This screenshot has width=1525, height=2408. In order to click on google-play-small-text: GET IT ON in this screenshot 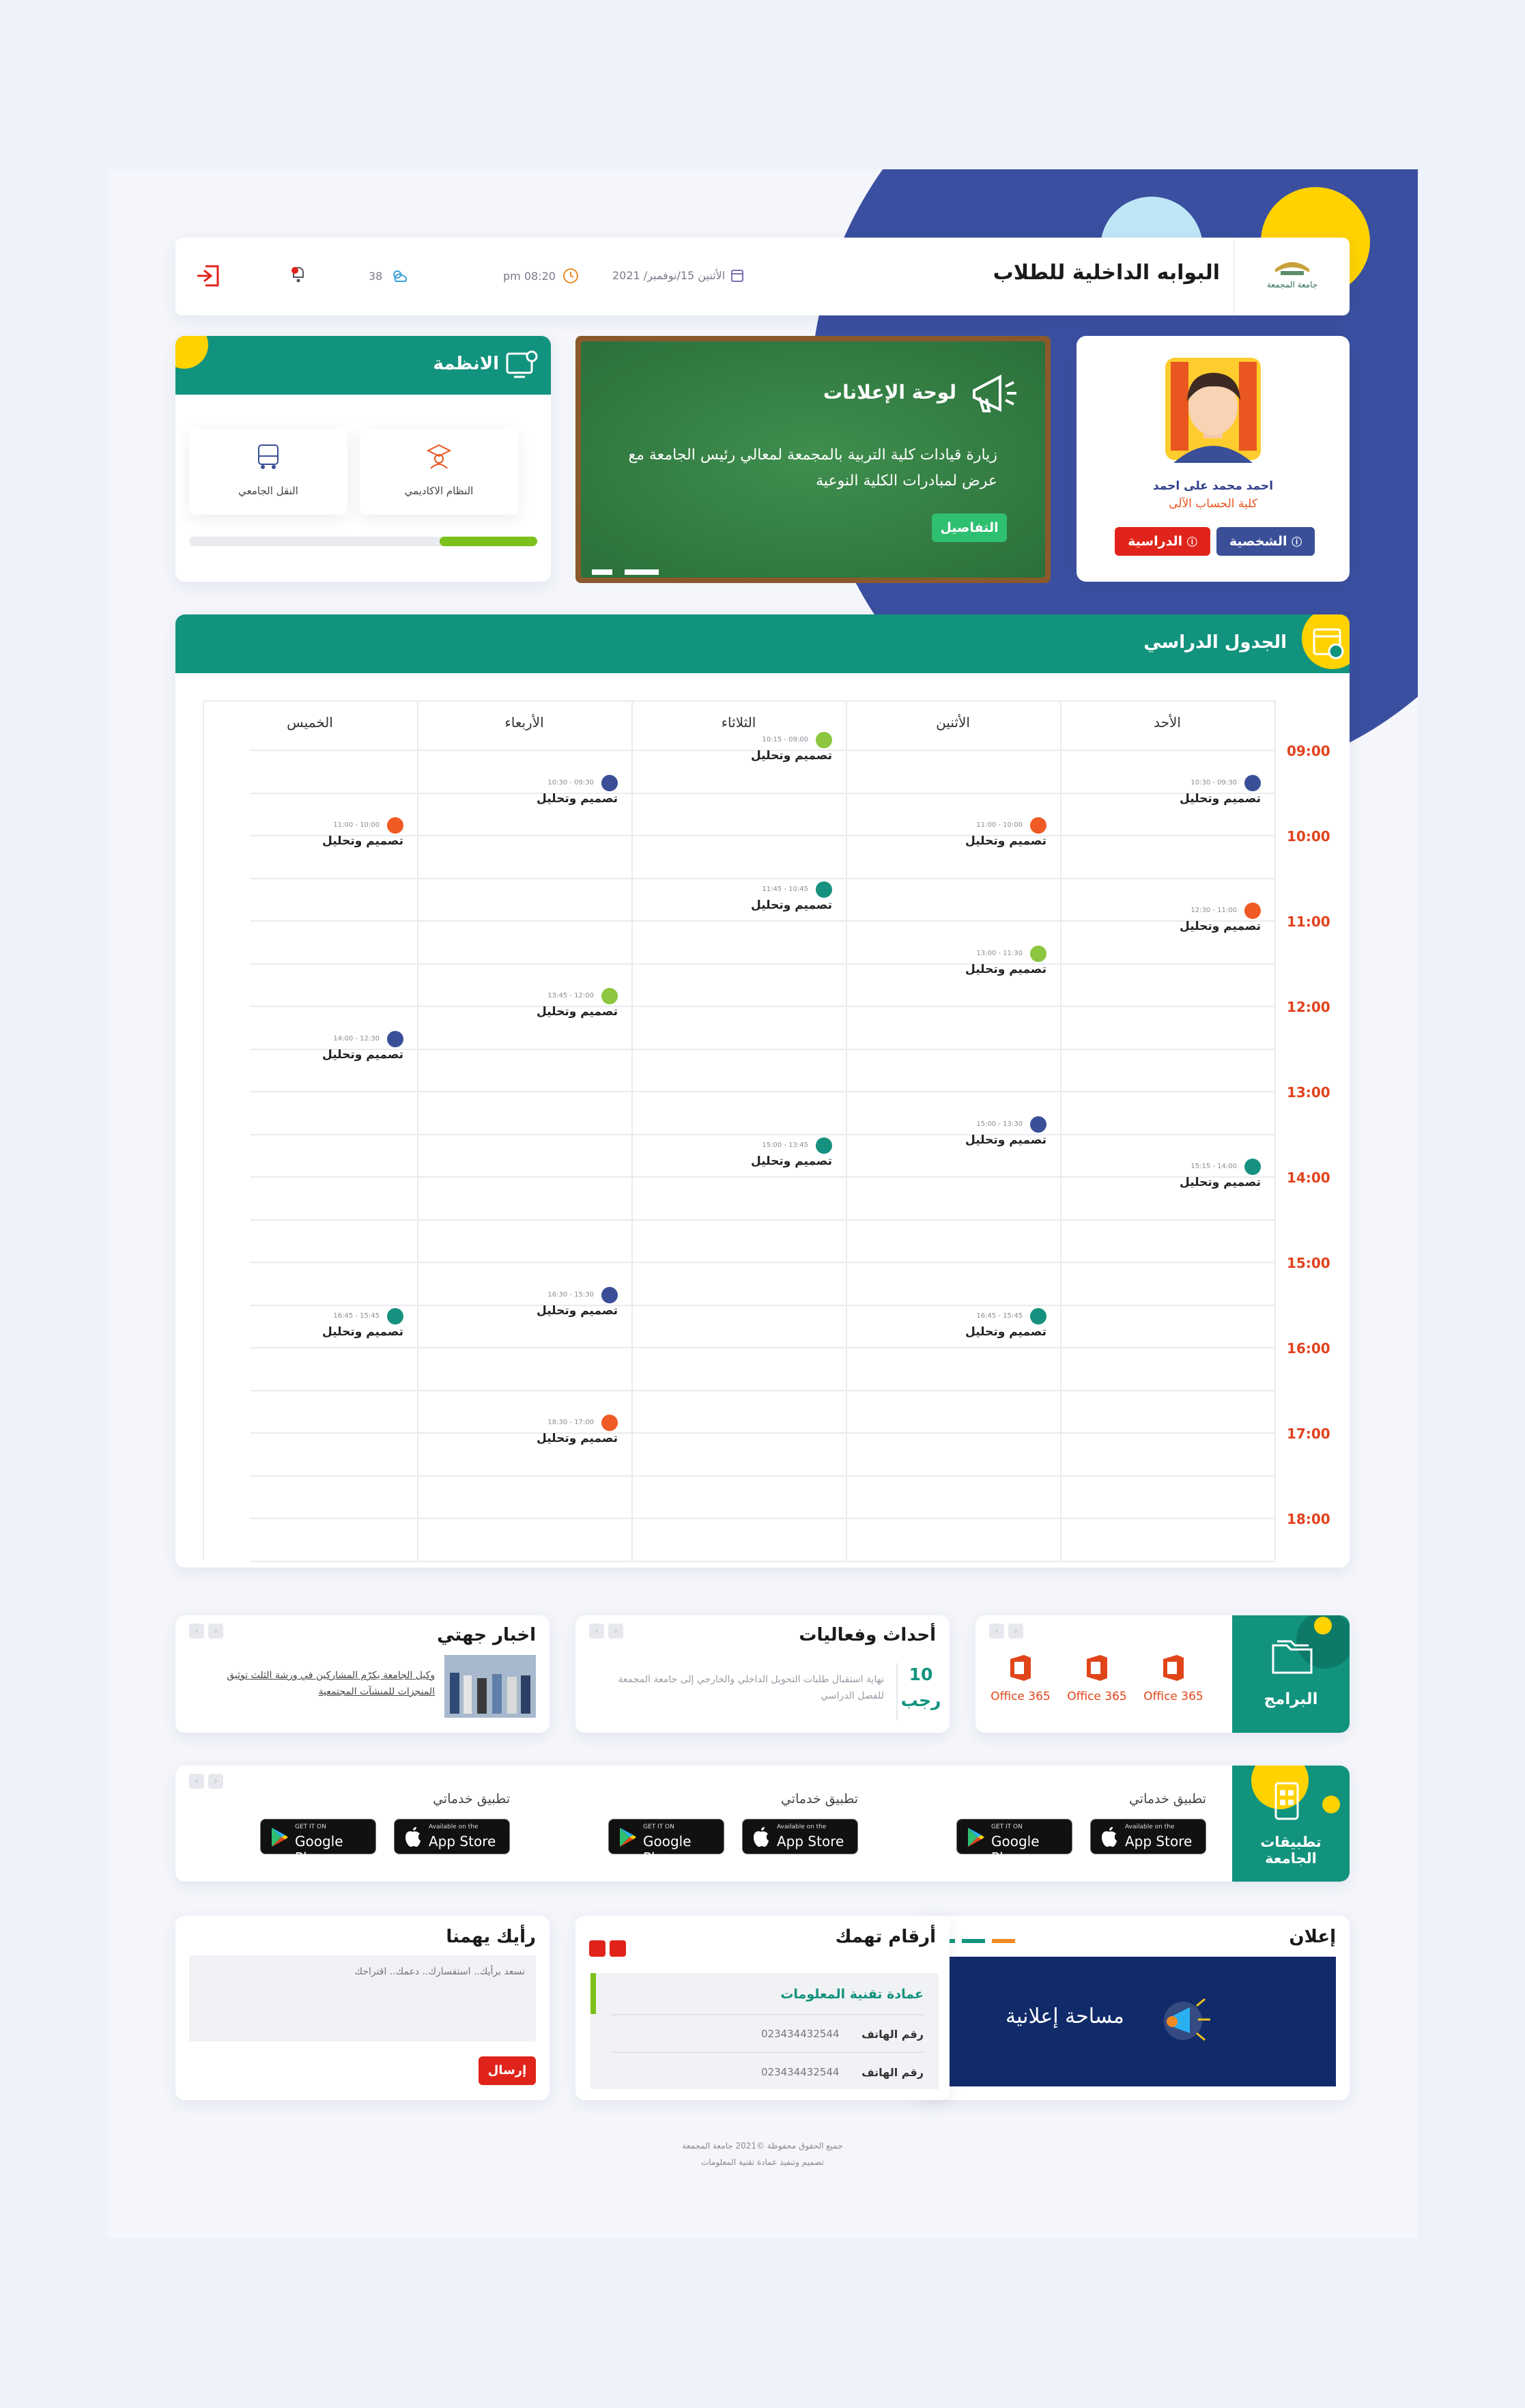, I will do `click(310, 1827)`.